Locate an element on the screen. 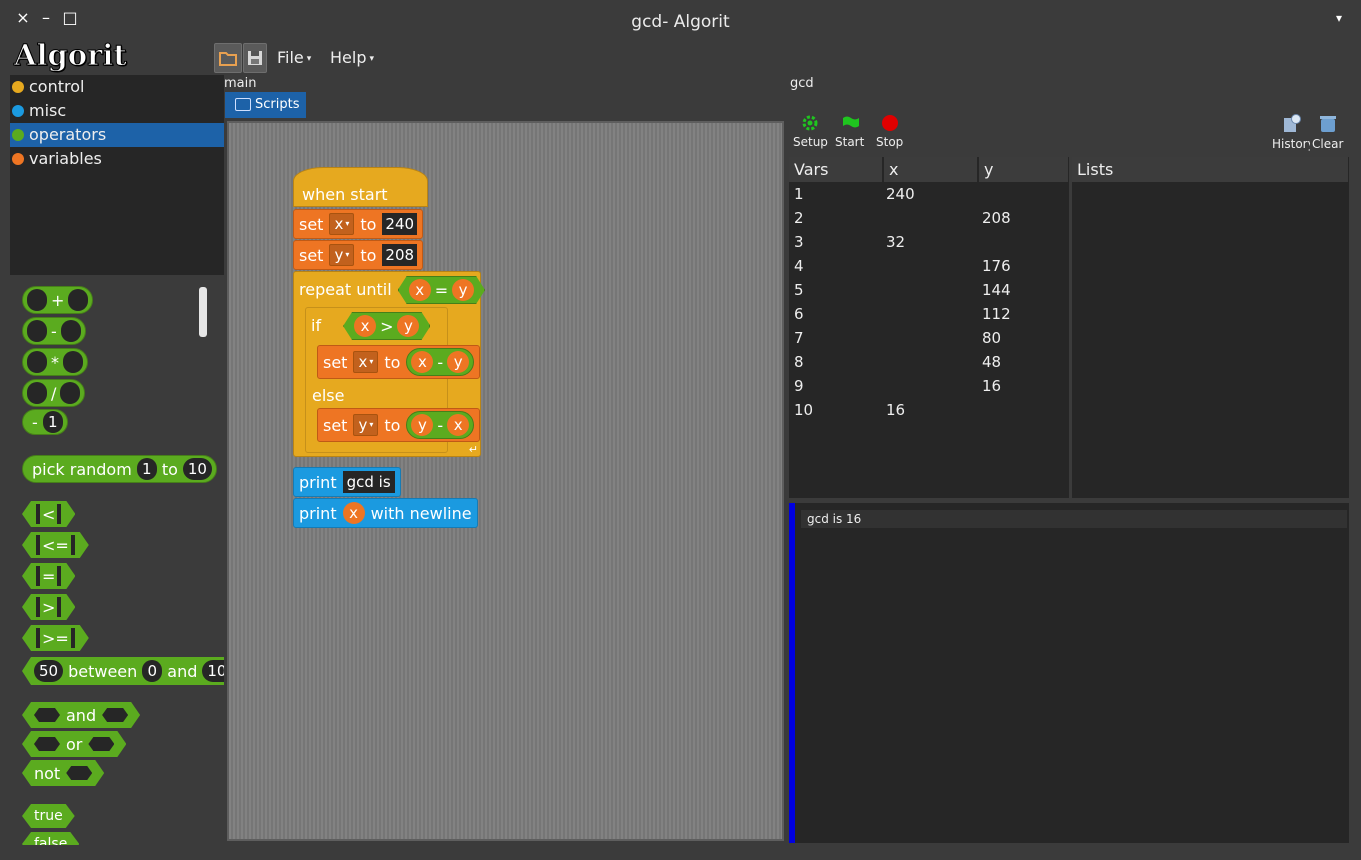 This screenshot has height=860, width=1361. clear-label: Clear is located at coordinates (1328, 144).